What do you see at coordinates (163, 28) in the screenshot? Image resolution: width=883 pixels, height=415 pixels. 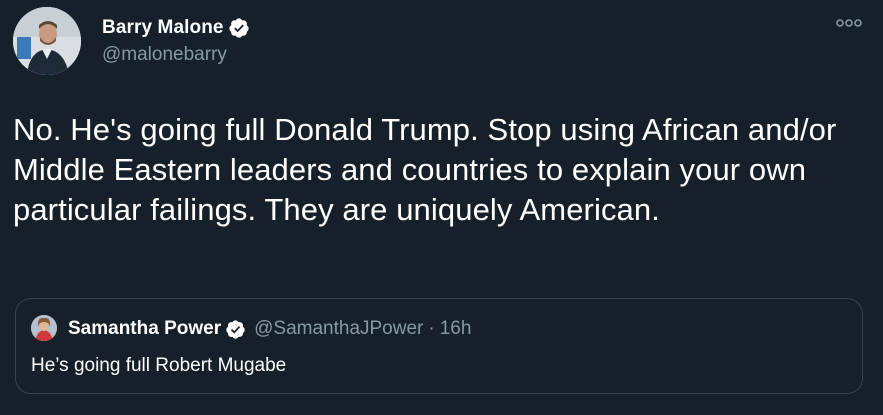 I see `author-display-name: Barry Malone` at bounding box center [163, 28].